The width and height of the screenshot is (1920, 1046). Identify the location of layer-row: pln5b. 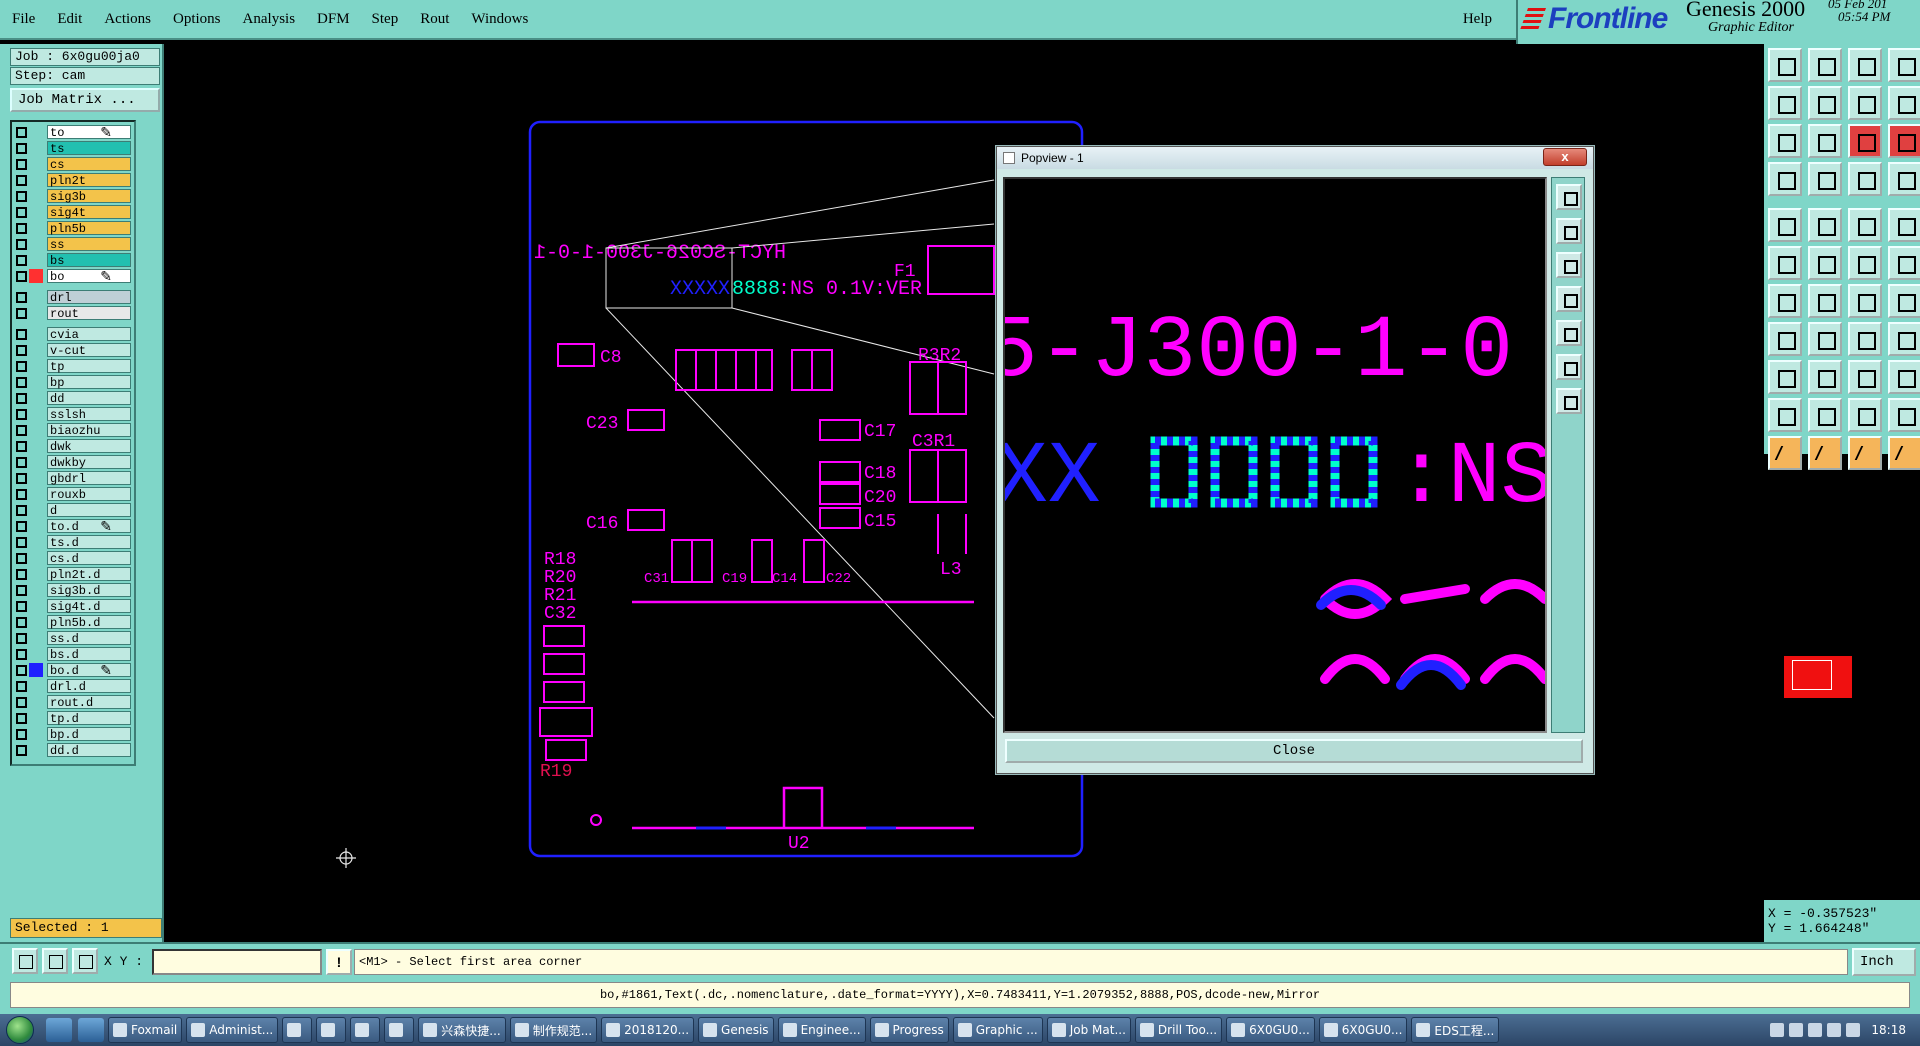
(75, 228).